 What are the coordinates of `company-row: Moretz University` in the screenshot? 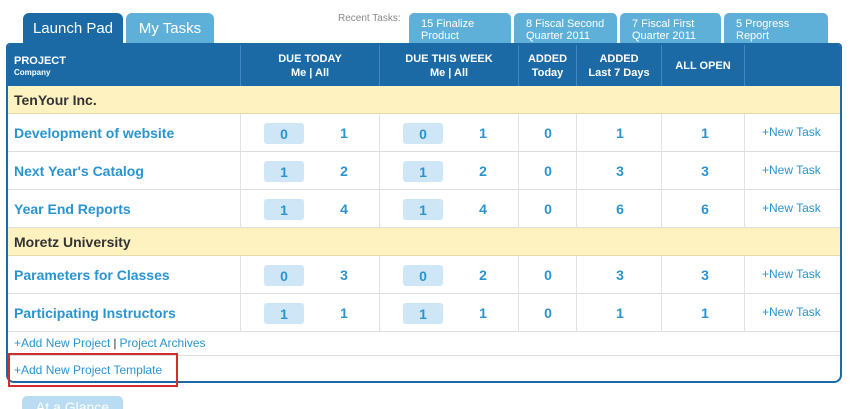 It's located at (424, 242).